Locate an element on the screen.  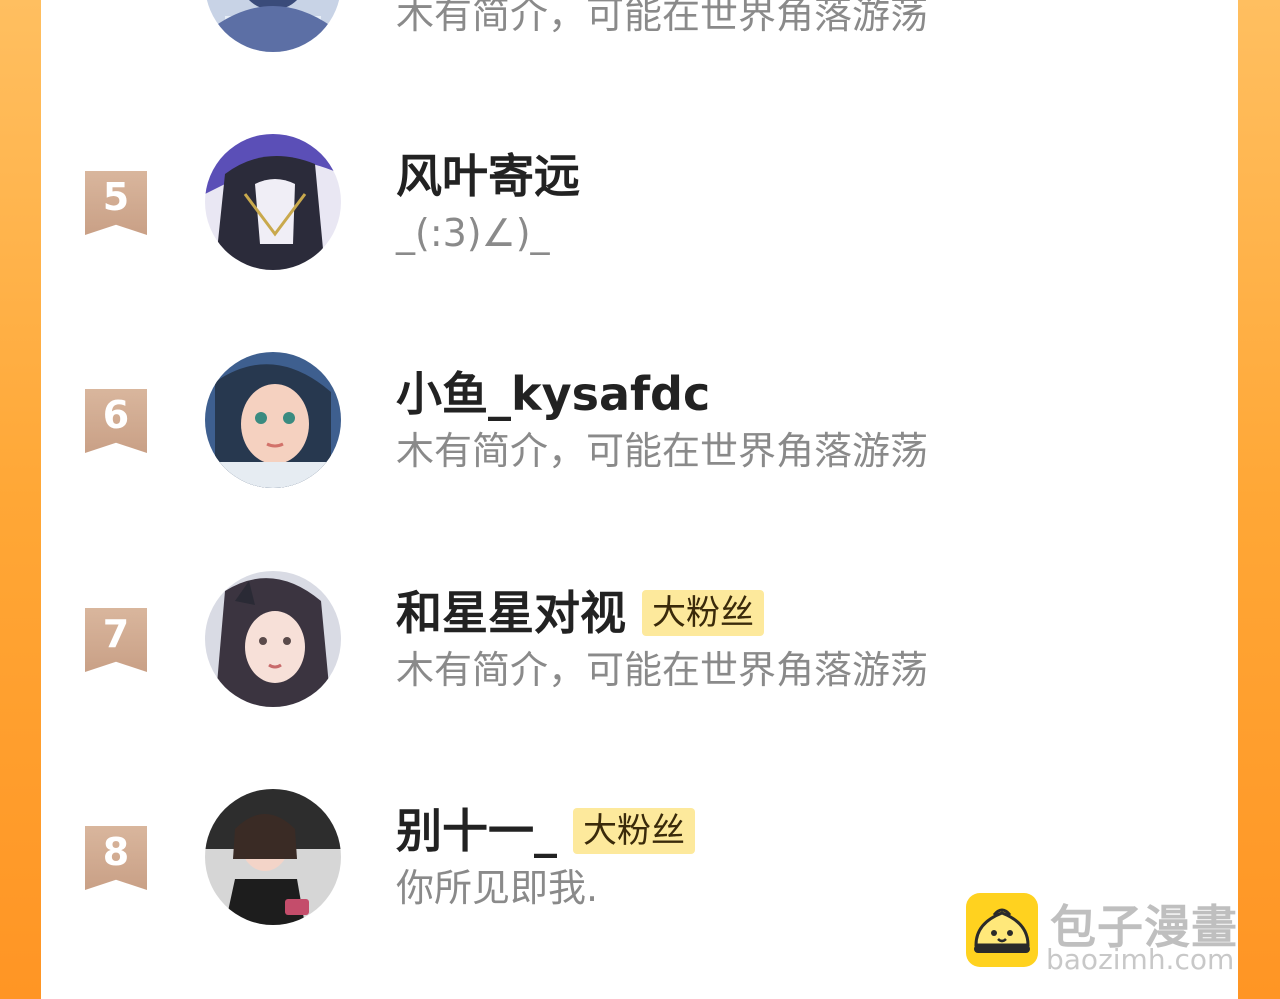
list-item: 6 小鱼_kysafdc 木有简介，可能在世界角落游荡 is located at coordinates (639, 422).